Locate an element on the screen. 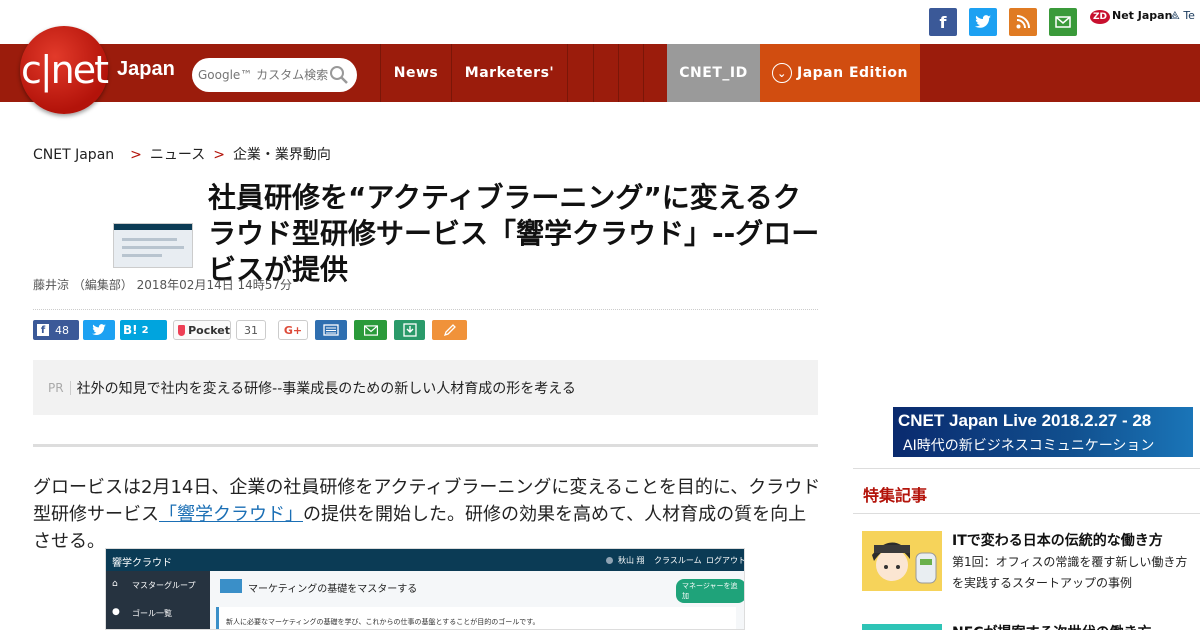 The width and height of the screenshot is (1200, 630). techrepublic-link: ⟁ Te is located at coordinates (1182, 16).